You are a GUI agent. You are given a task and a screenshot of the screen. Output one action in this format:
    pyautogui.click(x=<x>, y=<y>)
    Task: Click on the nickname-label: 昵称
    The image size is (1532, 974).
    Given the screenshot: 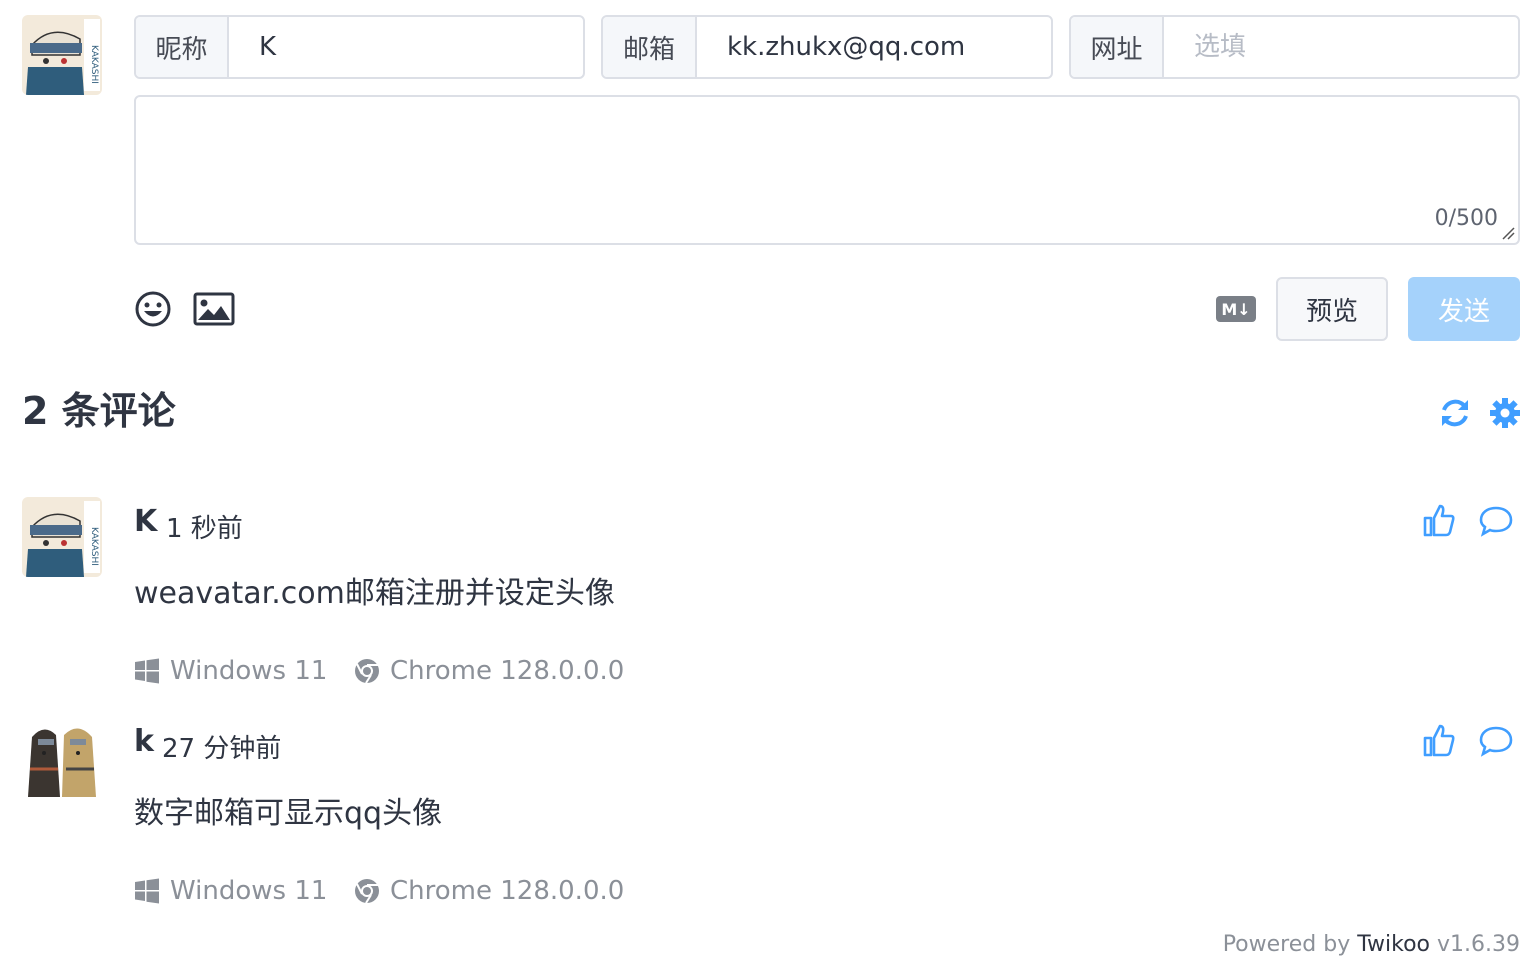 What is the action you would take?
    pyautogui.click(x=182, y=47)
    